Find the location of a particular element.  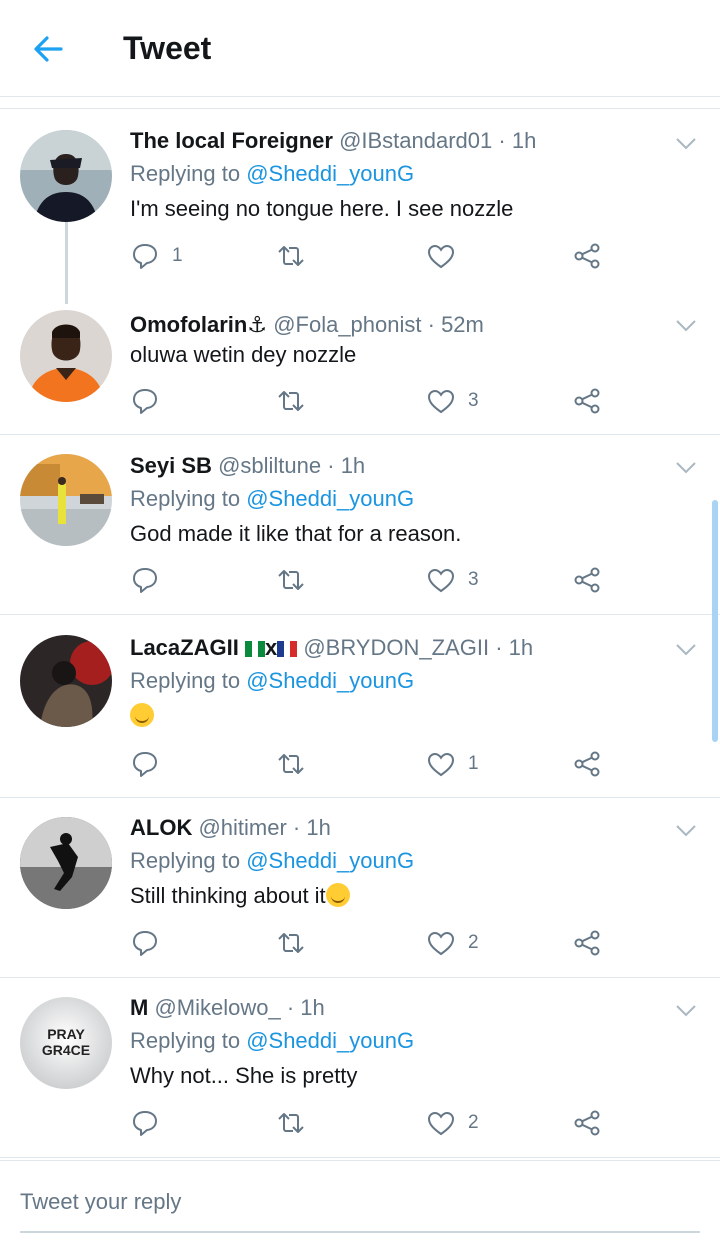

author-name: M is located at coordinates (139, 1007).